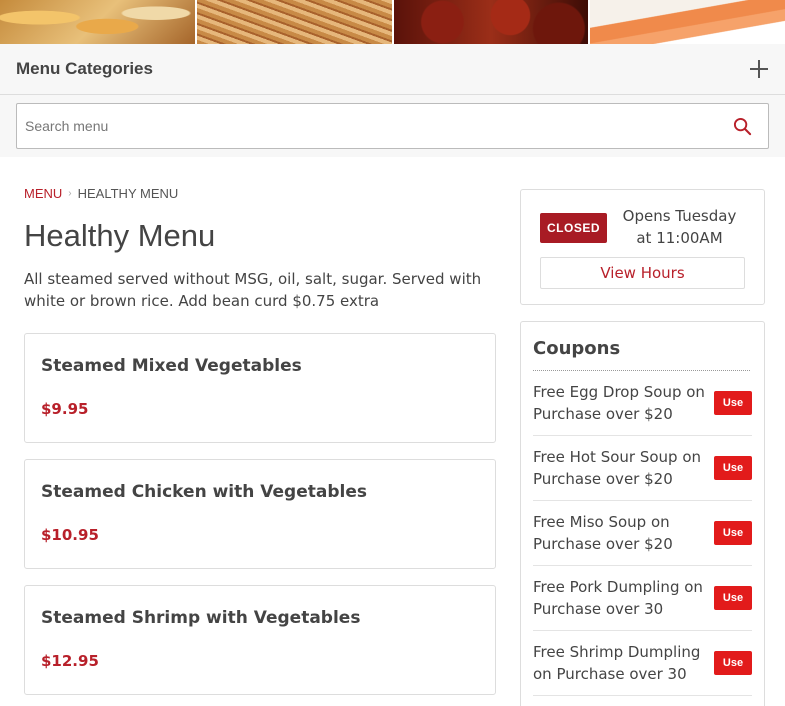  What do you see at coordinates (618, 598) in the screenshot?
I see `coupon-description: Free Pork Dumpling on Purchase over 30` at bounding box center [618, 598].